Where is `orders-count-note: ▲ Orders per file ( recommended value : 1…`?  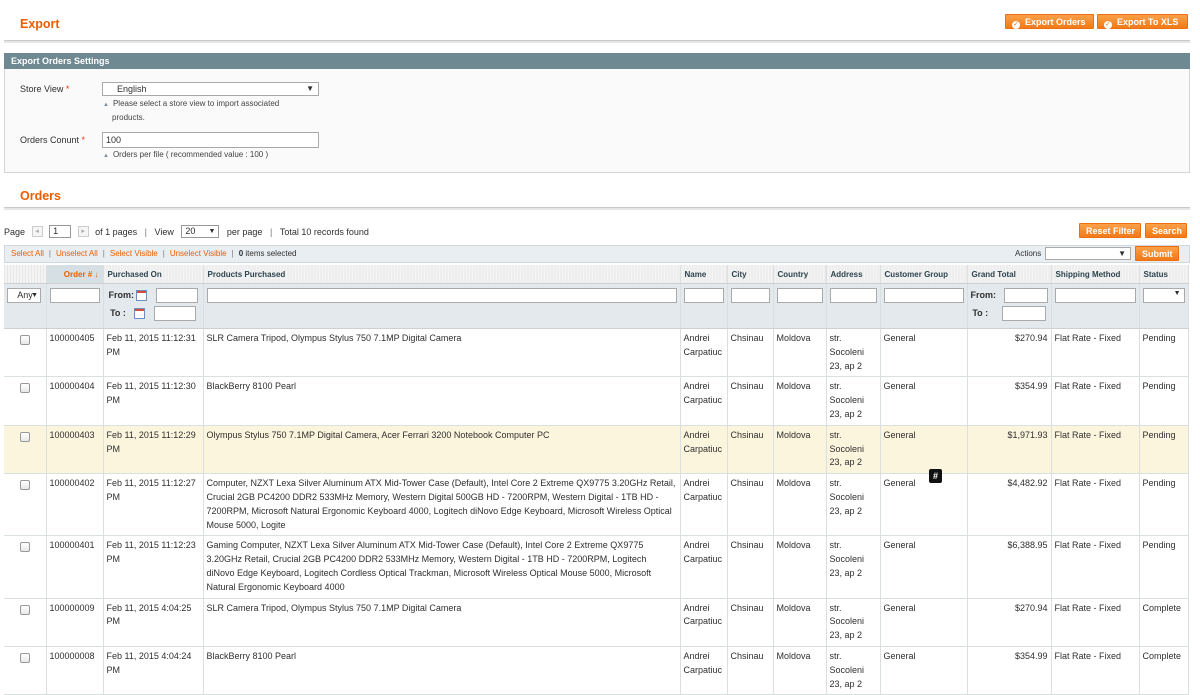 orders-count-note: ▲ Orders per file ( recommended value : 1… is located at coordinates (185, 155).